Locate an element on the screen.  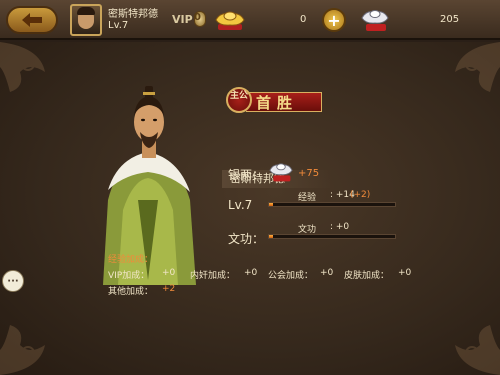
back-button is located at coordinates (32, 20).